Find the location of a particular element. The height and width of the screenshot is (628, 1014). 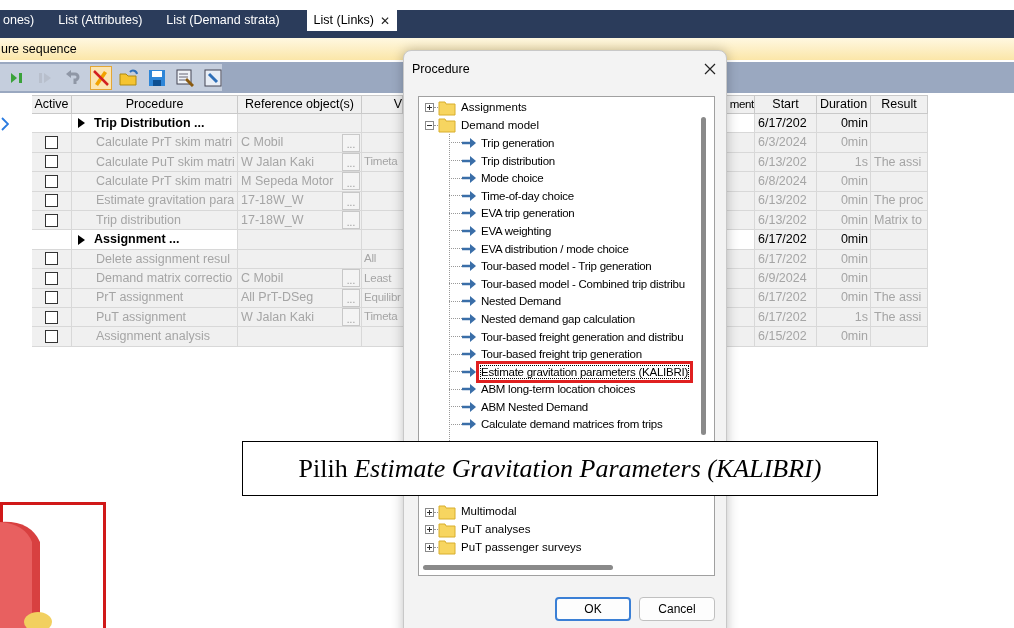

tree-item: Time-of-day choice is located at coordinates (527, 195).